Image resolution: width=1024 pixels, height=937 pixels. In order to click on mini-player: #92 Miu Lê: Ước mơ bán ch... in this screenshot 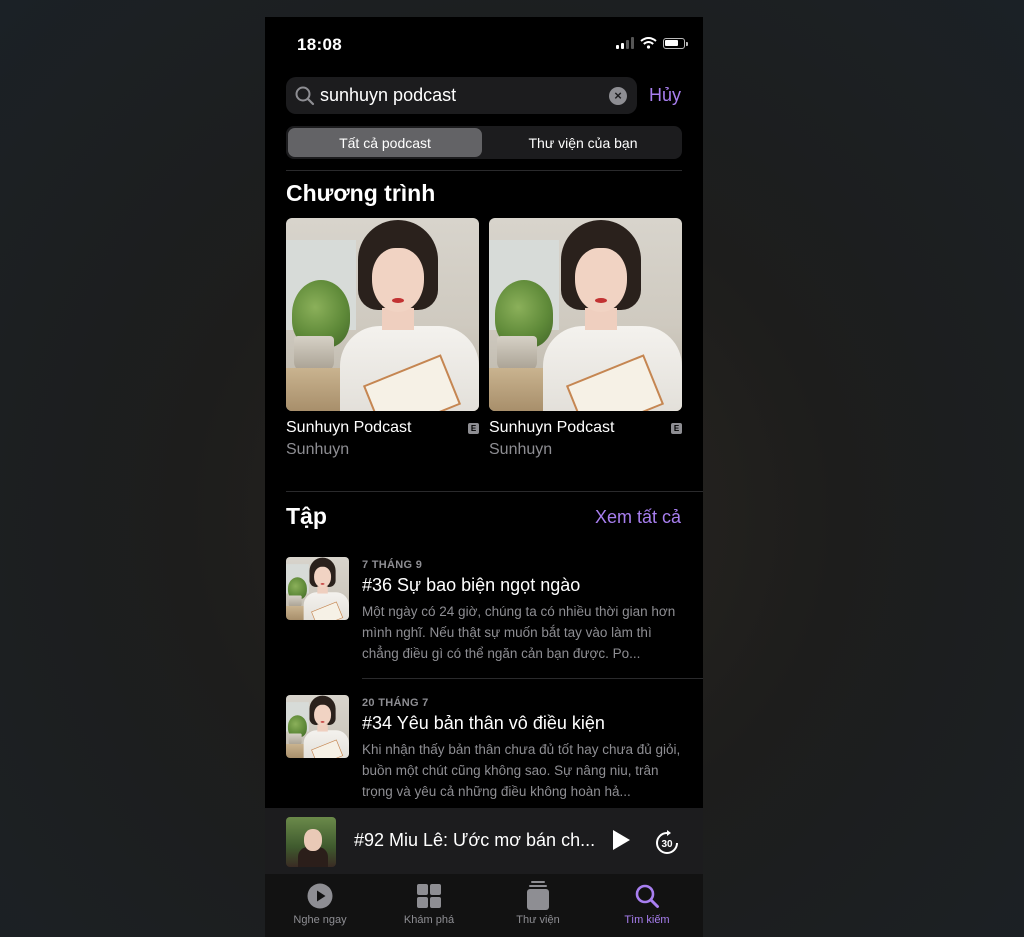, I will do `click(484, 841)`.